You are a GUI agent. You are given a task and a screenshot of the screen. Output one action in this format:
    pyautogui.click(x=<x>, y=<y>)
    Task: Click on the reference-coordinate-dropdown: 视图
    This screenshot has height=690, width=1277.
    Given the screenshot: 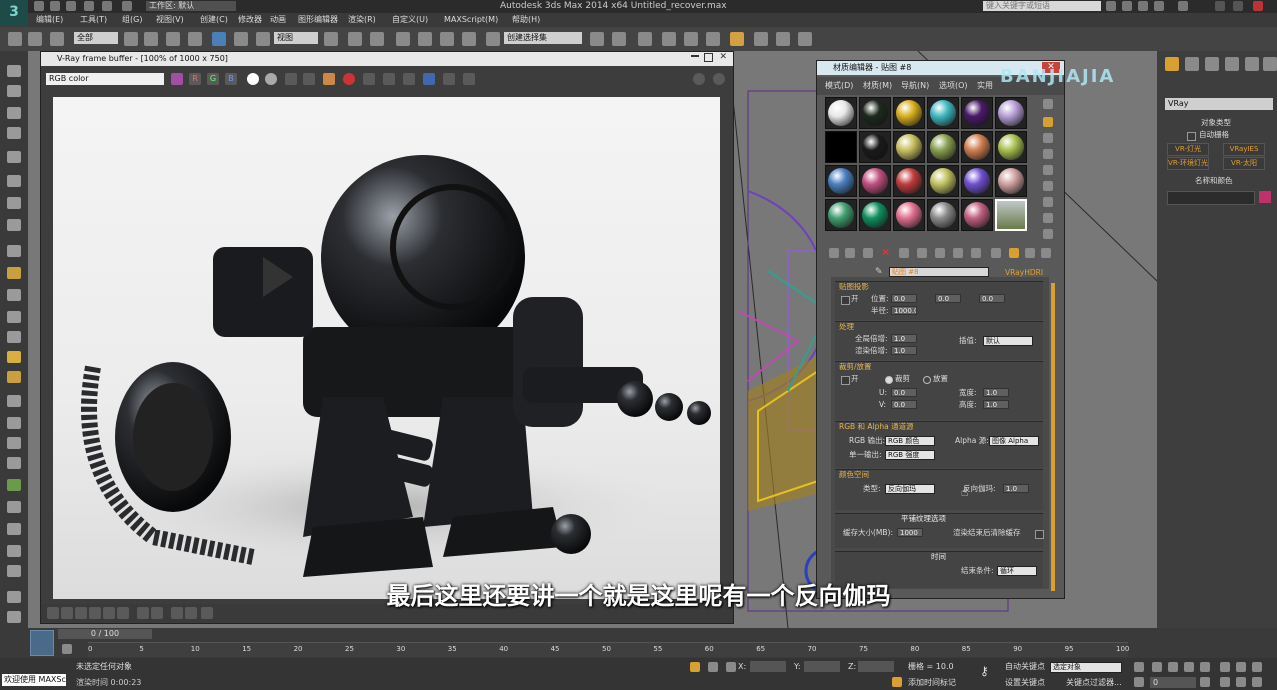 What is the action you would take?
    pyautogui.click(x=296, y=38)
    